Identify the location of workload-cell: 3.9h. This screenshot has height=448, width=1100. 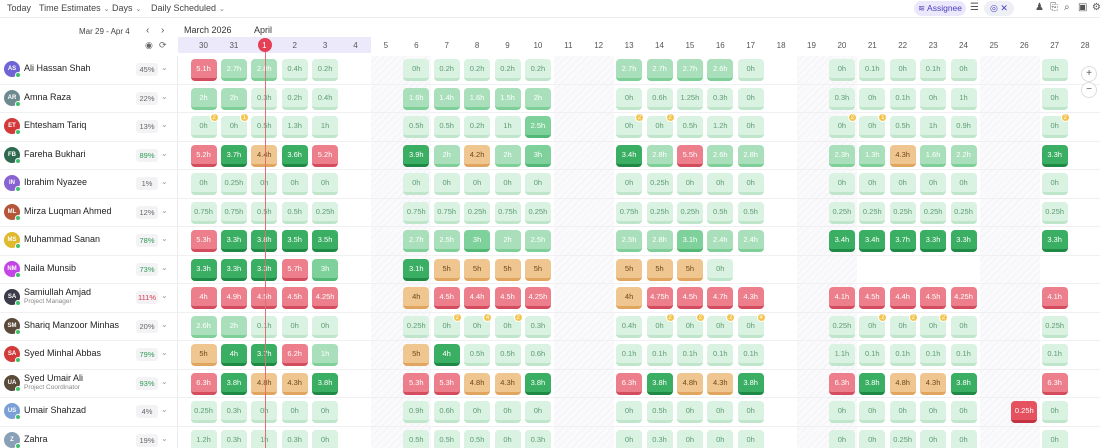
(416, 155).